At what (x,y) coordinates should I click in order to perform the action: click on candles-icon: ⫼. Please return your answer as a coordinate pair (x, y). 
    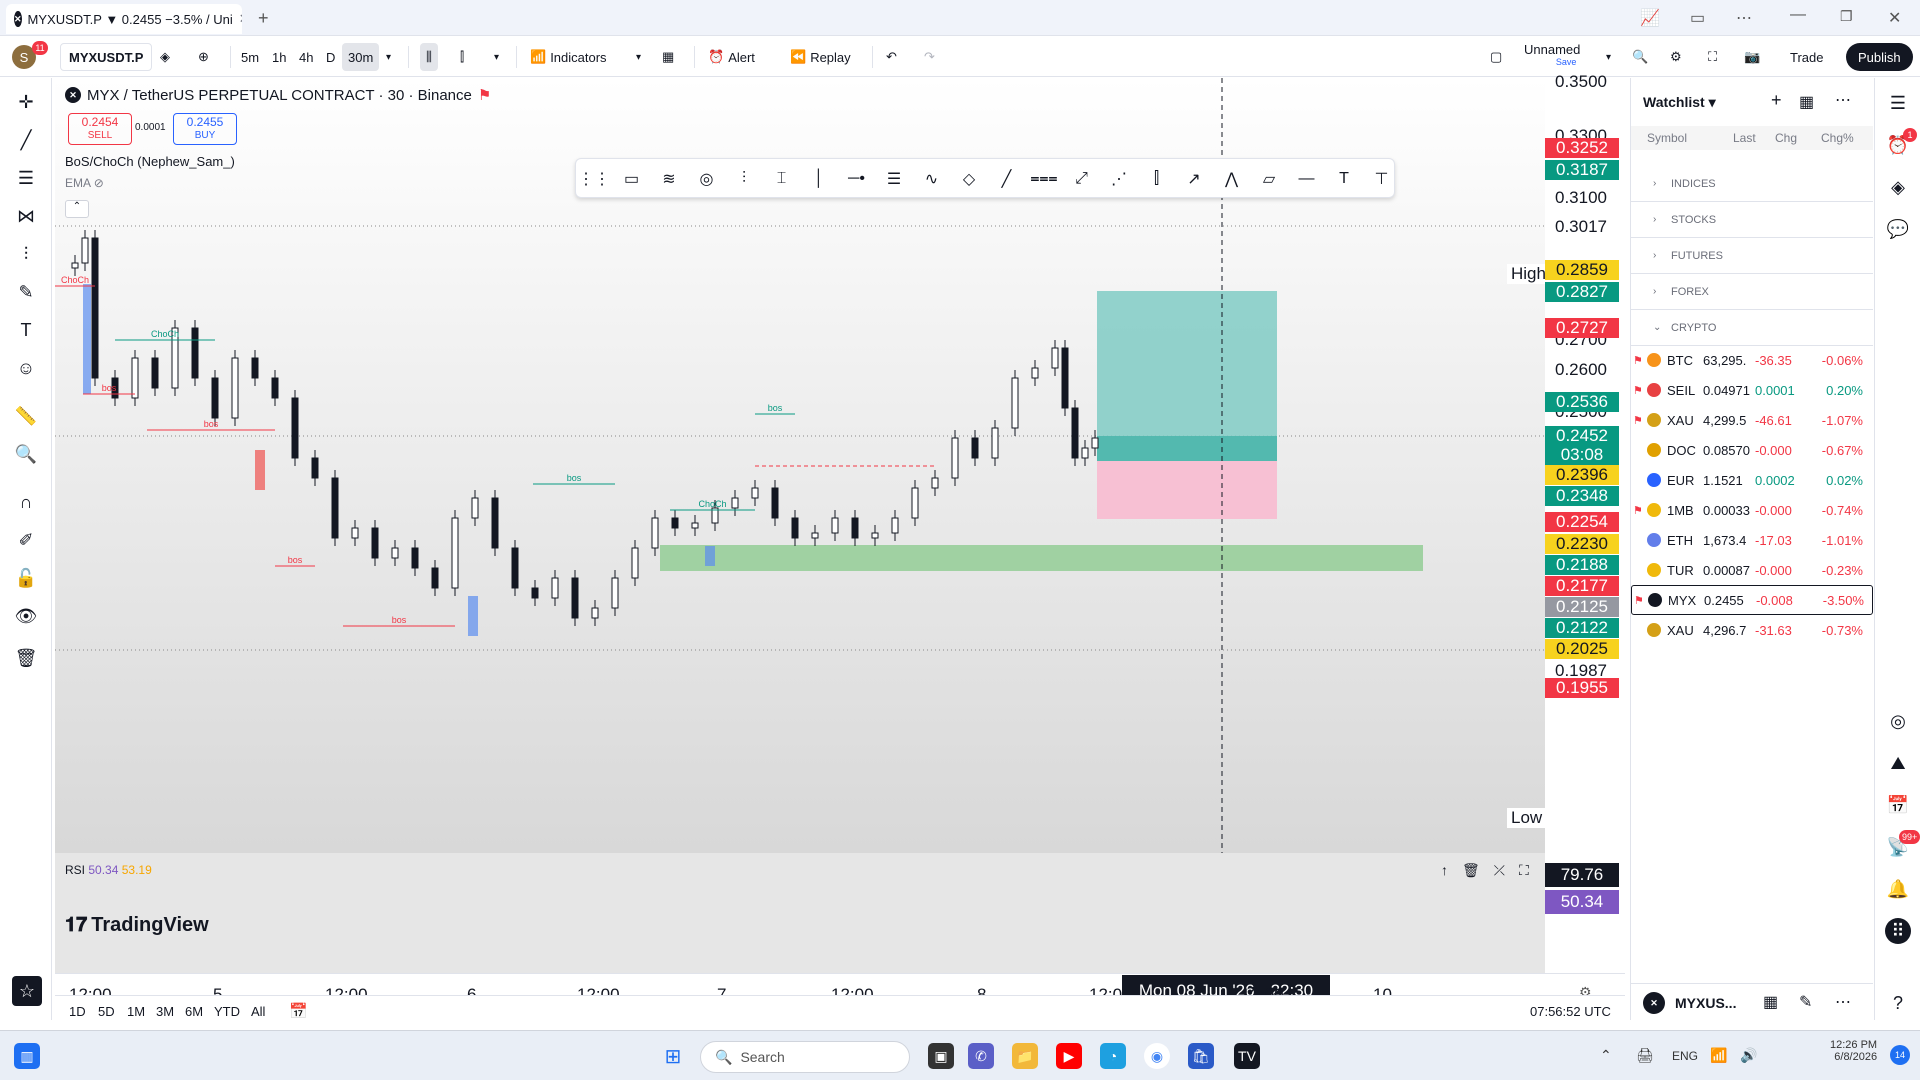
    Looking at the image, I should click on (429, 57).